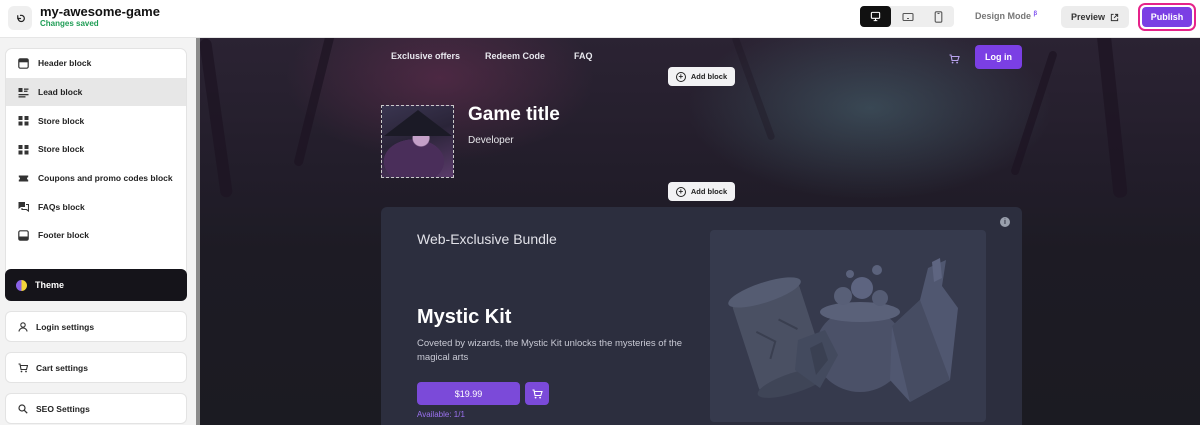  What do you see at coordinates (100, 11) in the screenshot?
I see `project-name: my-awesome-game` at bounding box center [100, 11].